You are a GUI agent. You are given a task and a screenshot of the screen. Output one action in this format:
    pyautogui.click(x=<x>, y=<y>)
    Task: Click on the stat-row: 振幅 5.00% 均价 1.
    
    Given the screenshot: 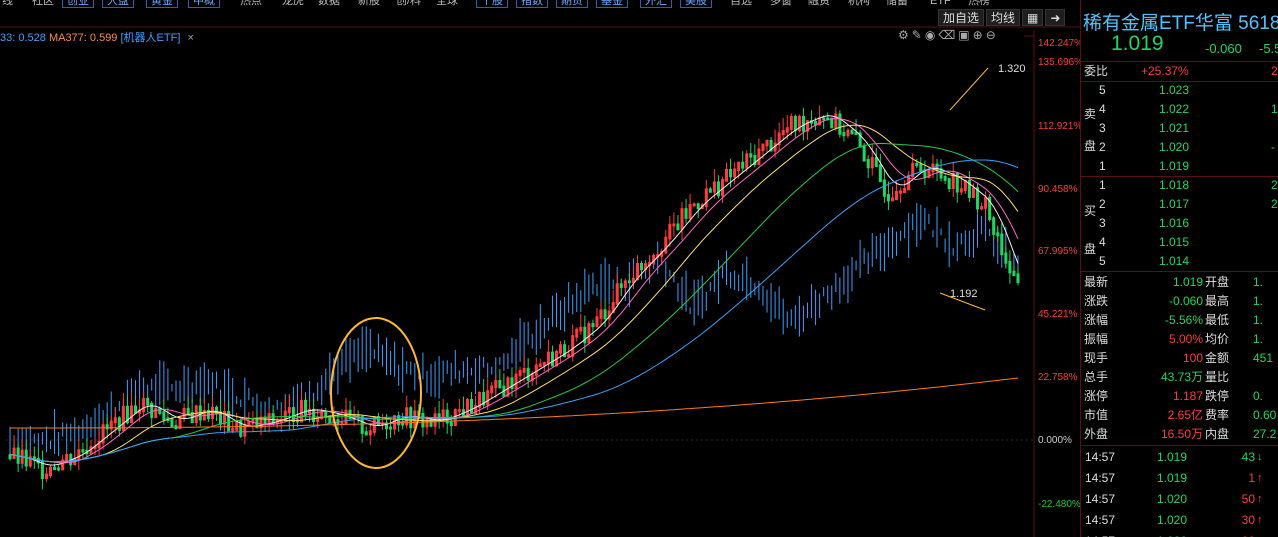 What is the action you would take?
    pyautogui.click(x=1174, y=339)
    